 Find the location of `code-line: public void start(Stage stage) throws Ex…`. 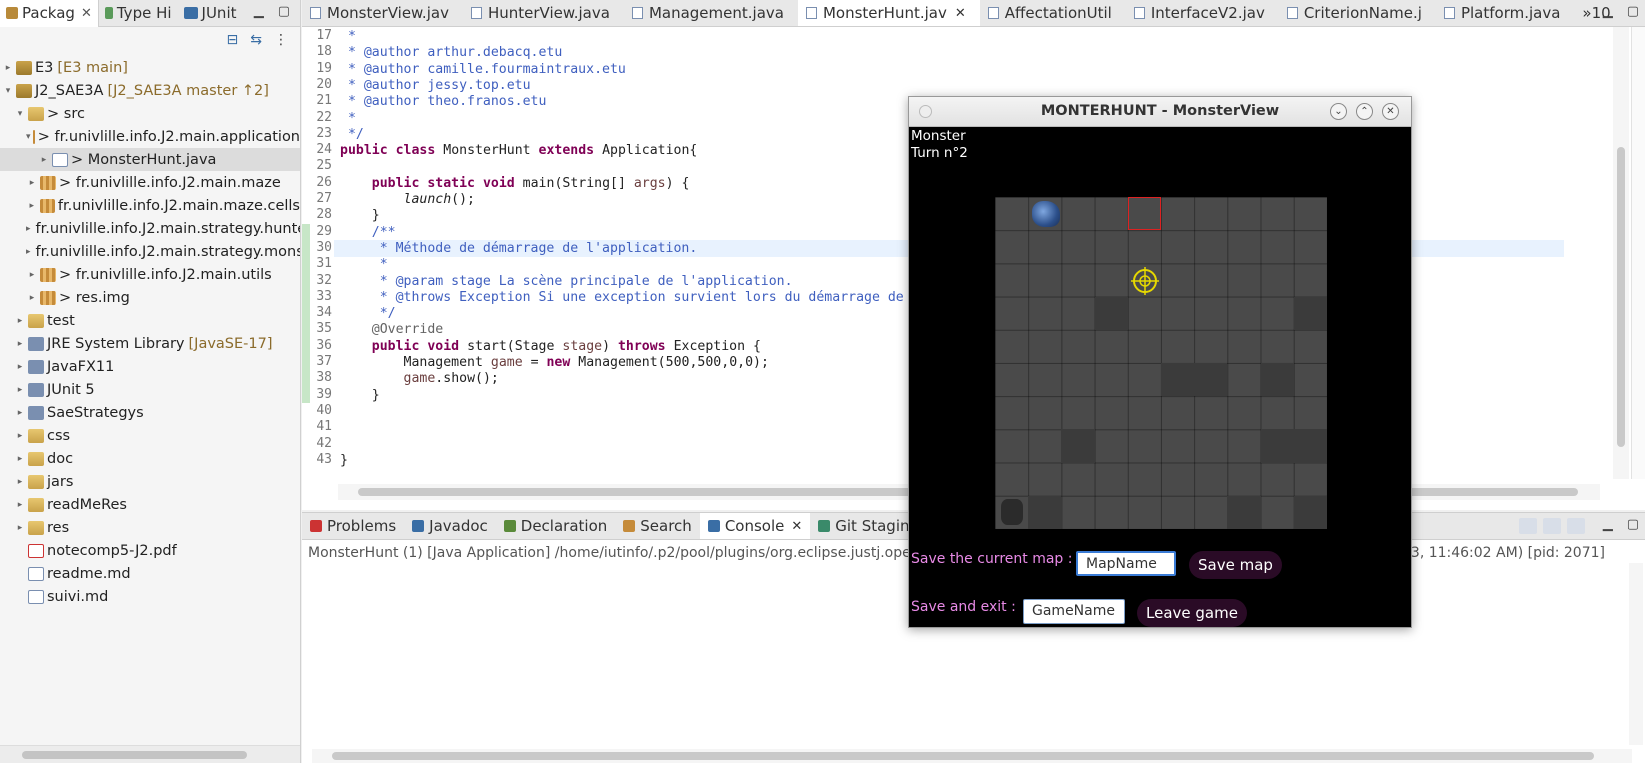

code-line: public void start(Stage stage) throws Ex… is located at coordinates (550, 346).